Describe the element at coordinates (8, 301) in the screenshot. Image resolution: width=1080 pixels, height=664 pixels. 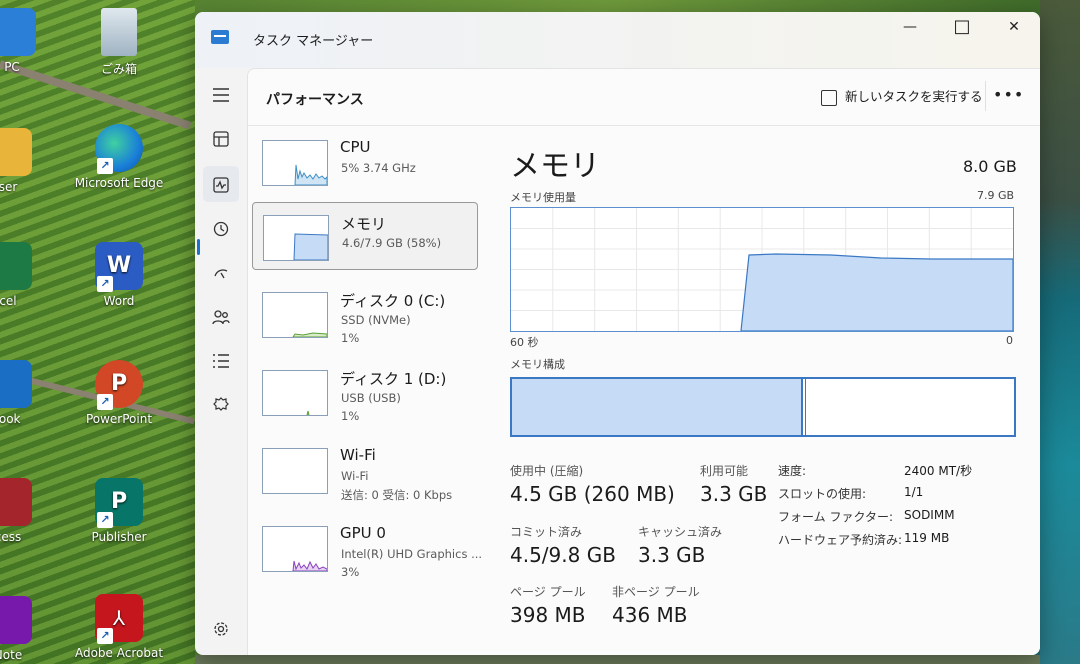
I see `desktop-icon-label: cel` at that location.